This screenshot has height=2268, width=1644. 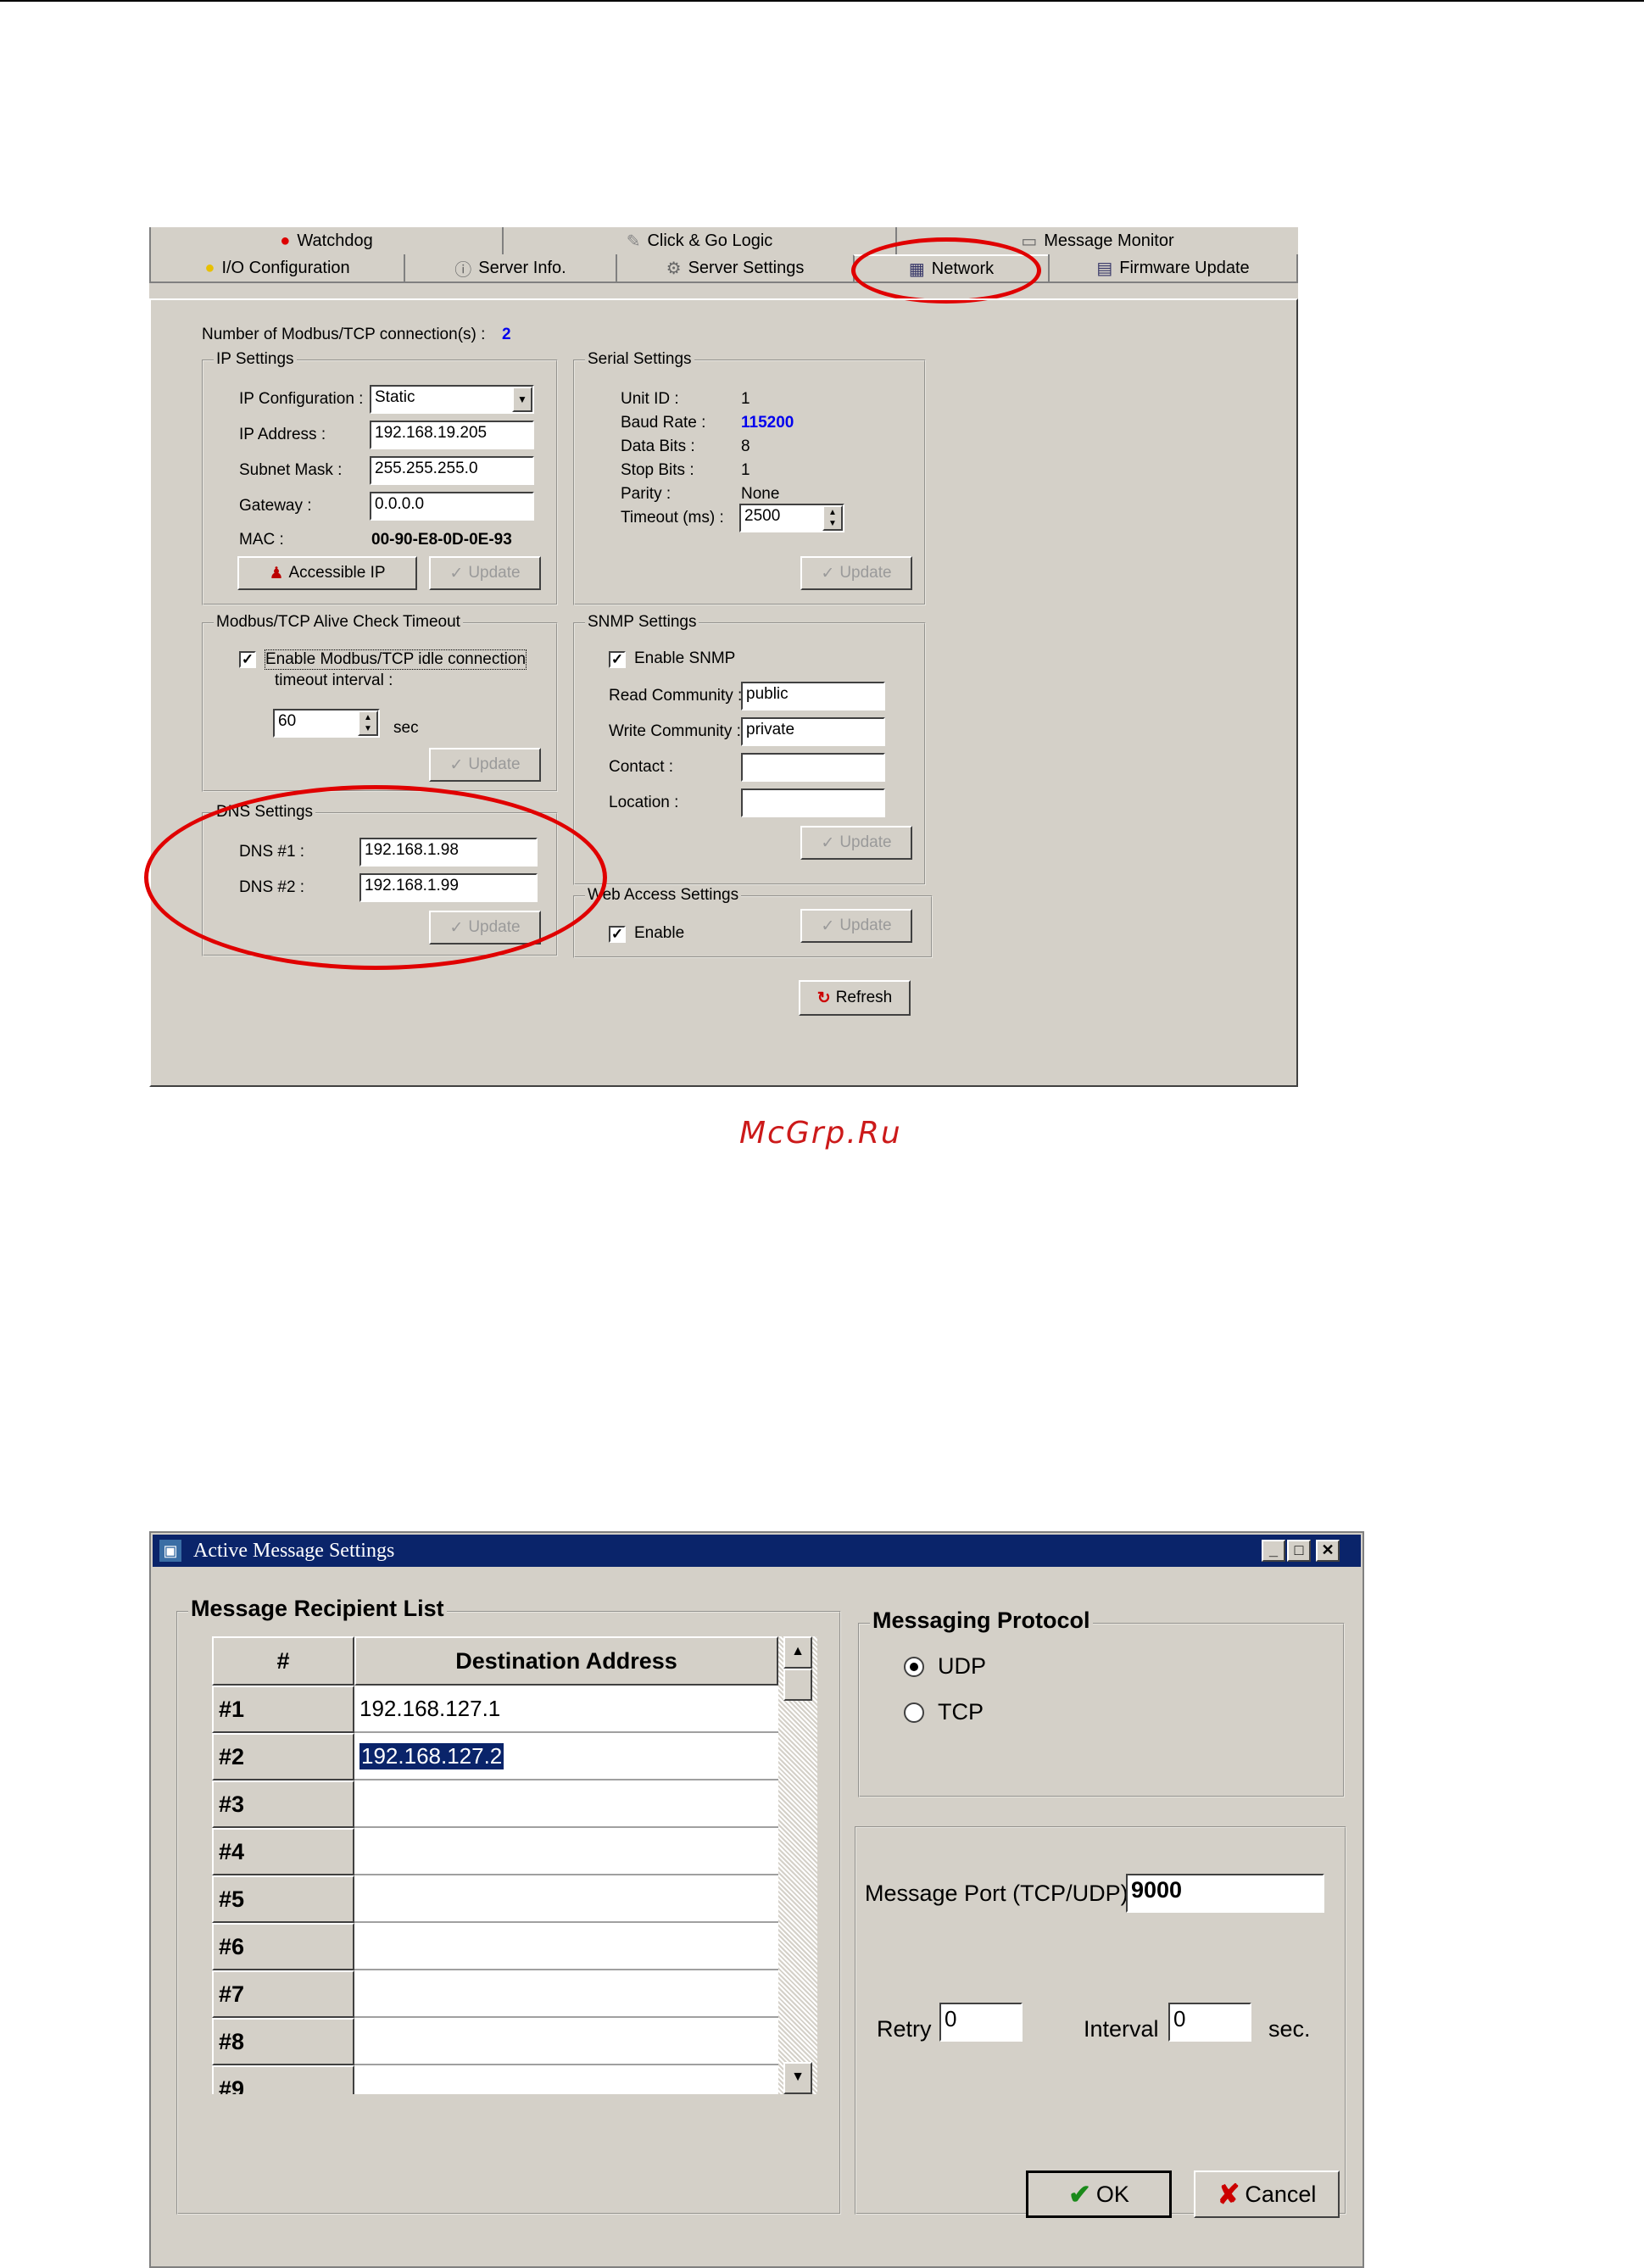 What do you see at coordinates (642, 622) in the screenshot?
I see `snmp-settings-title: SNMP Settings` at bounding box center [642, 622].